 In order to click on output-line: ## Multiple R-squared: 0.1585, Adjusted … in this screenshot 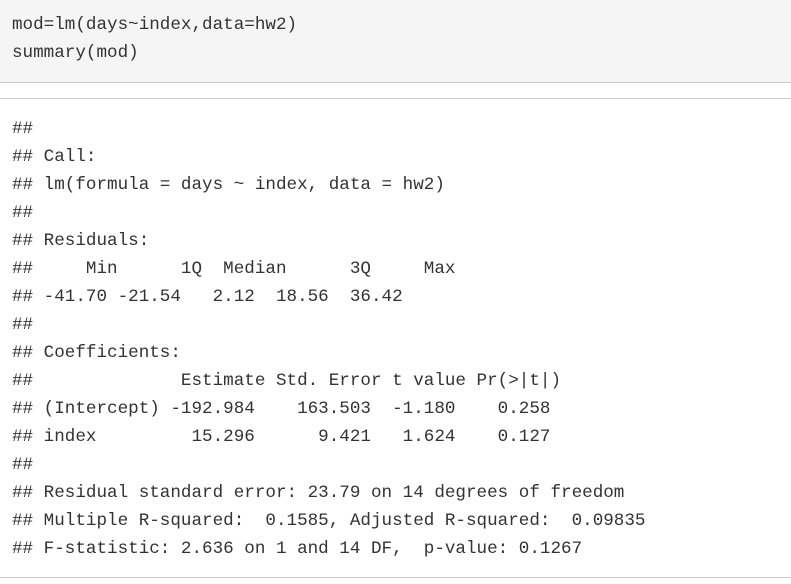, I will do `click(329, 521)`.